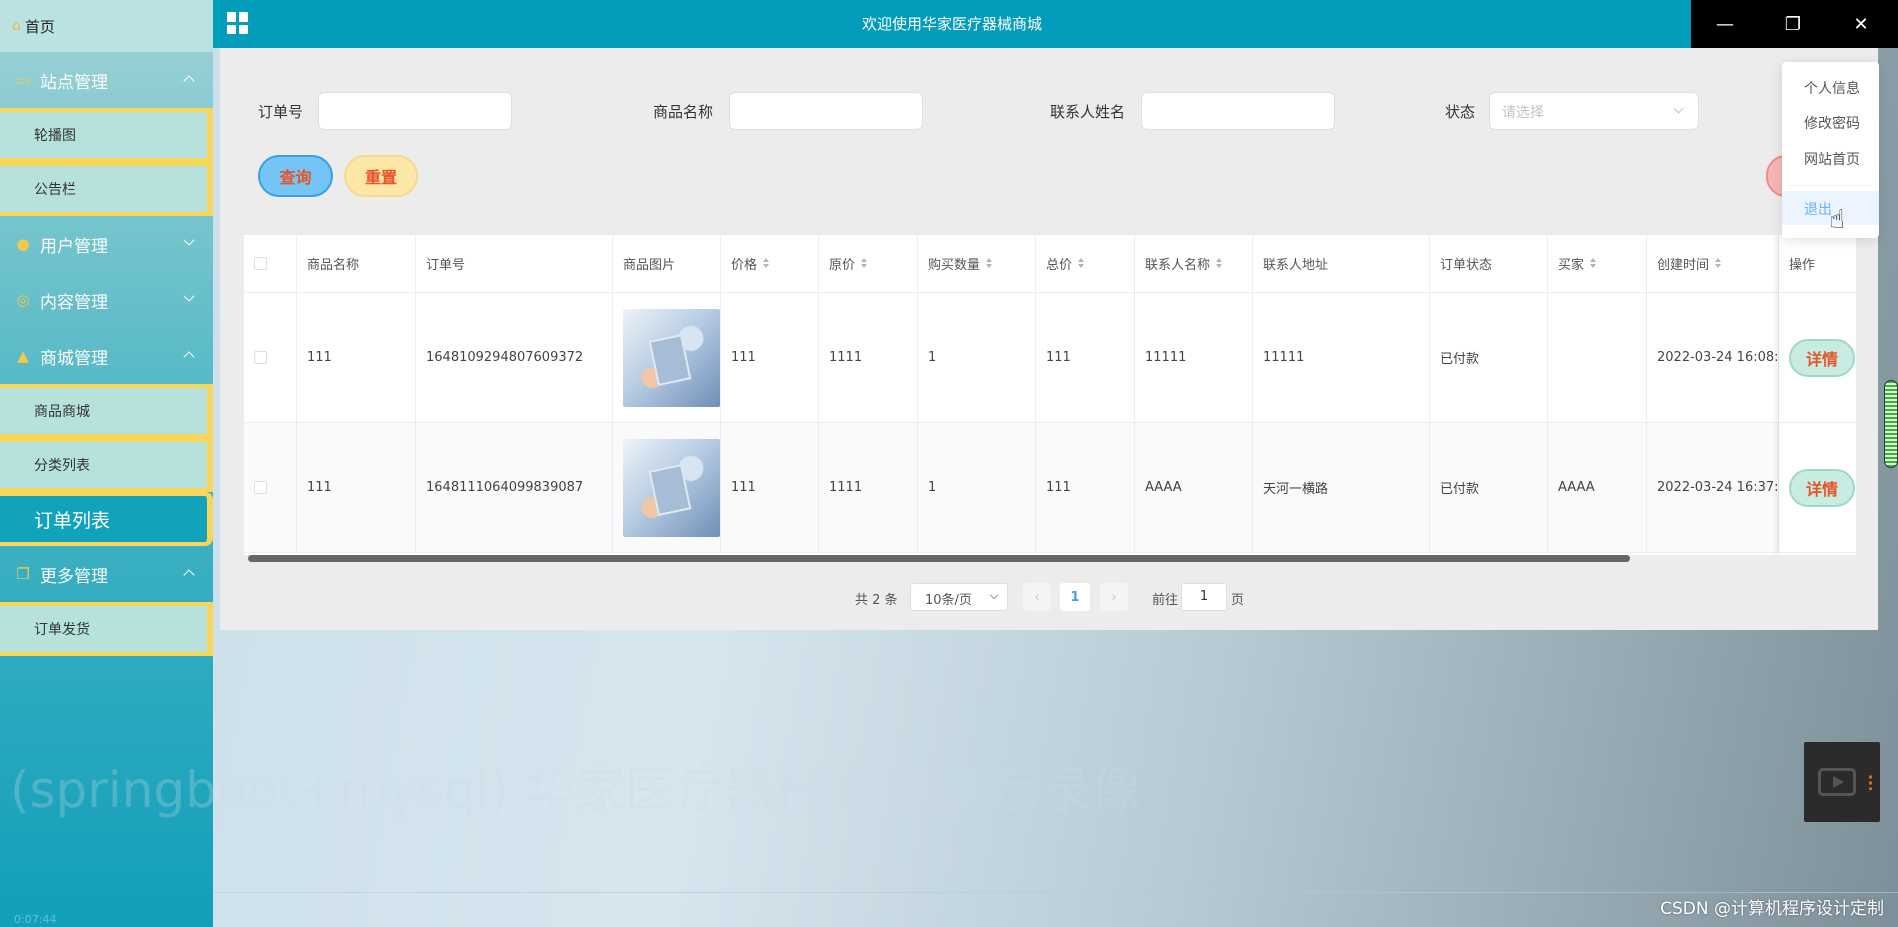 The width and height of the screenshot is (1898, 927). Describe the element at coordinates (415, 111) in the screenshot. I see `order-no-input` at that location.